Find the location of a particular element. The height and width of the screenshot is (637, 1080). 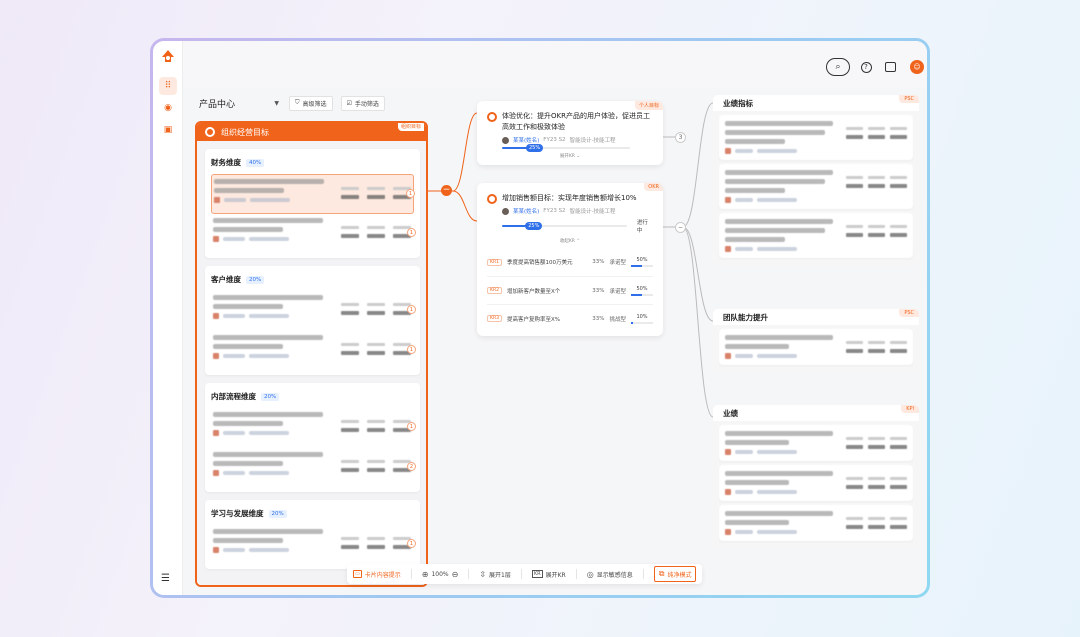

org-card-header: 组织经营目标 组织目标 is located at coordinates (311, 132).